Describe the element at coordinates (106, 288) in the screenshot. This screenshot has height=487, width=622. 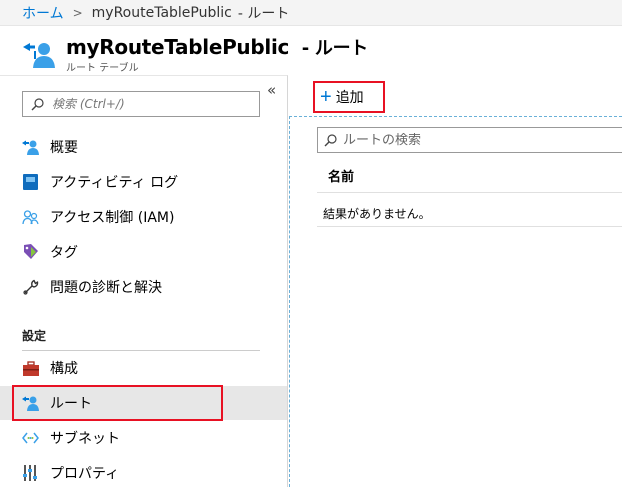
I see `sidebar-item-label: 問題の診断と解決` at that location.